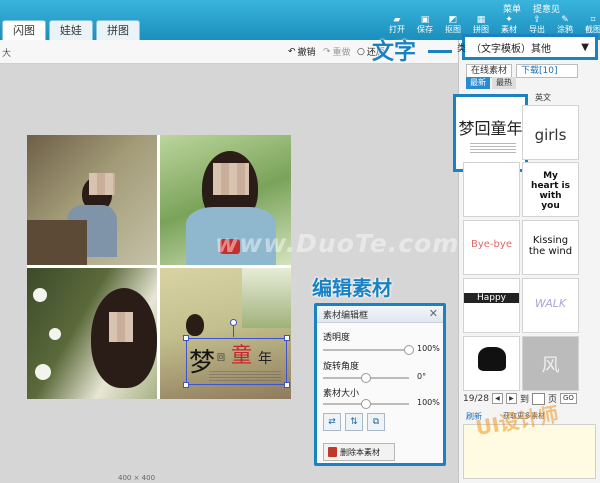 The width and height of the screenshot is (600, 483). Describe the element at coordinates (7, 54) in the screenshot. I see `zoom-label: 大` at that location.